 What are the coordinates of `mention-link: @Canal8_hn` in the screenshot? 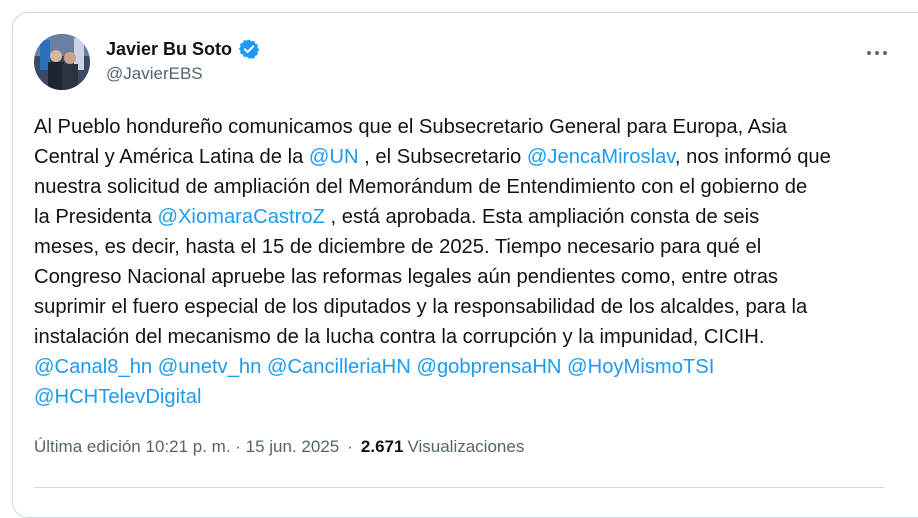 It's located at (93, 367).